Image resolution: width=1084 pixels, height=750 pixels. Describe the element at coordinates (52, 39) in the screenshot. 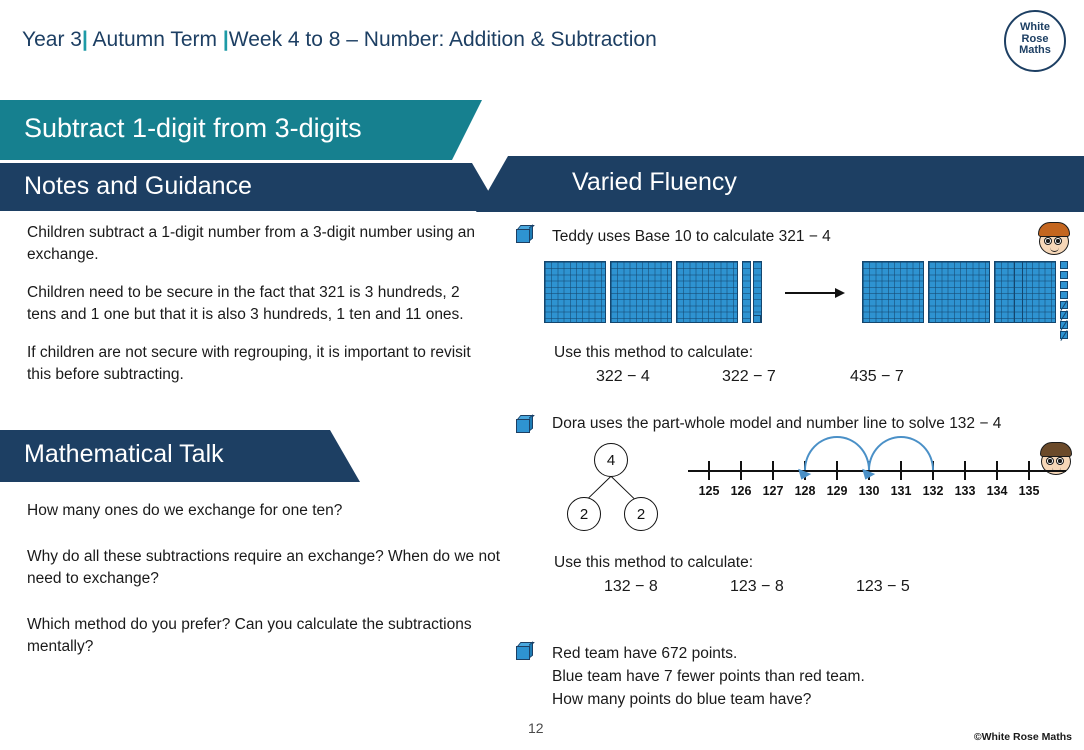

I see `header-year: Year 3` at that location.